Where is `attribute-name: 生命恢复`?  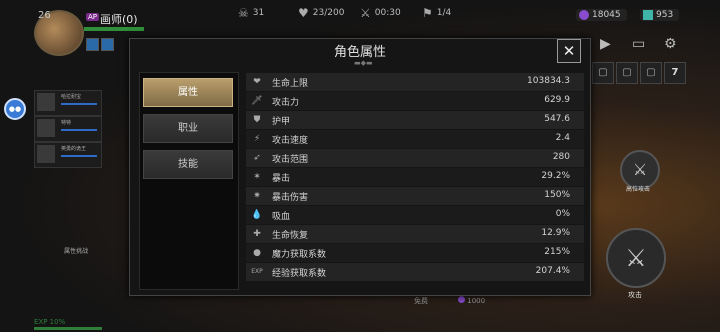 attribute-name: 生命恢复 is located at coordinates (290, 236).